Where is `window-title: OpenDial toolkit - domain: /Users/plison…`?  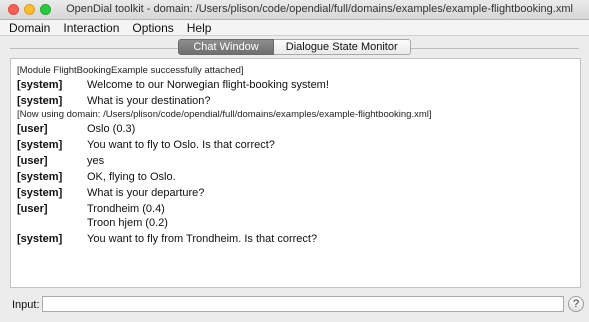 window-title: OpenDial toolkit - domain: /Users/plison… is located at coordinates (319, 9).